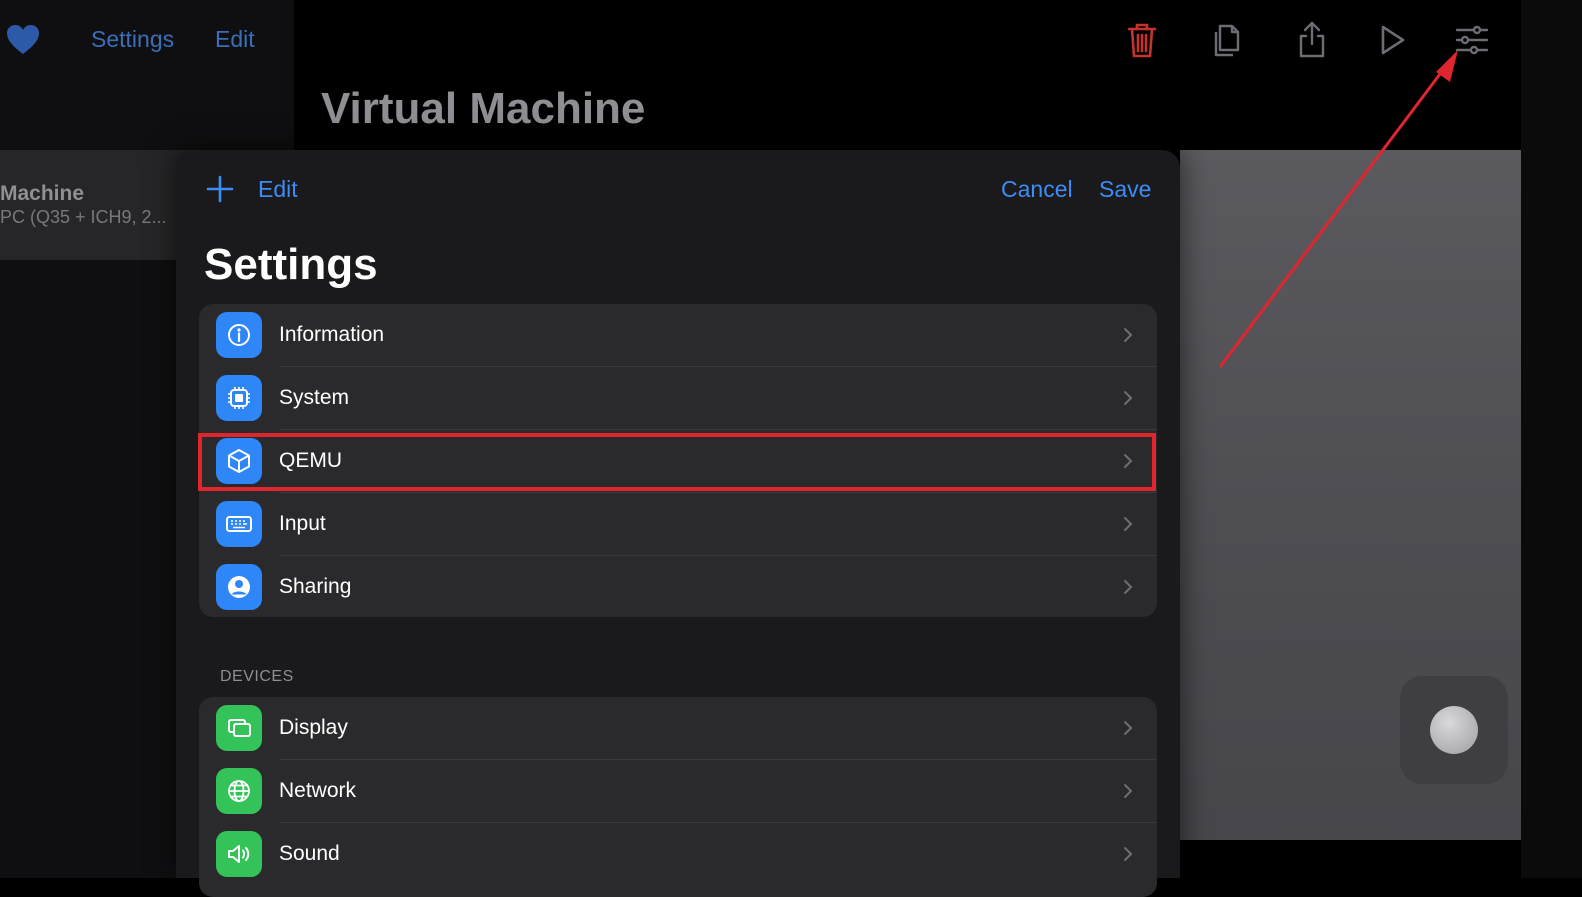 This screenshot has width=1582, height=897. Describe the element at coordinates (1312, 40) in the screenshot. I see `share-icon` at that location.